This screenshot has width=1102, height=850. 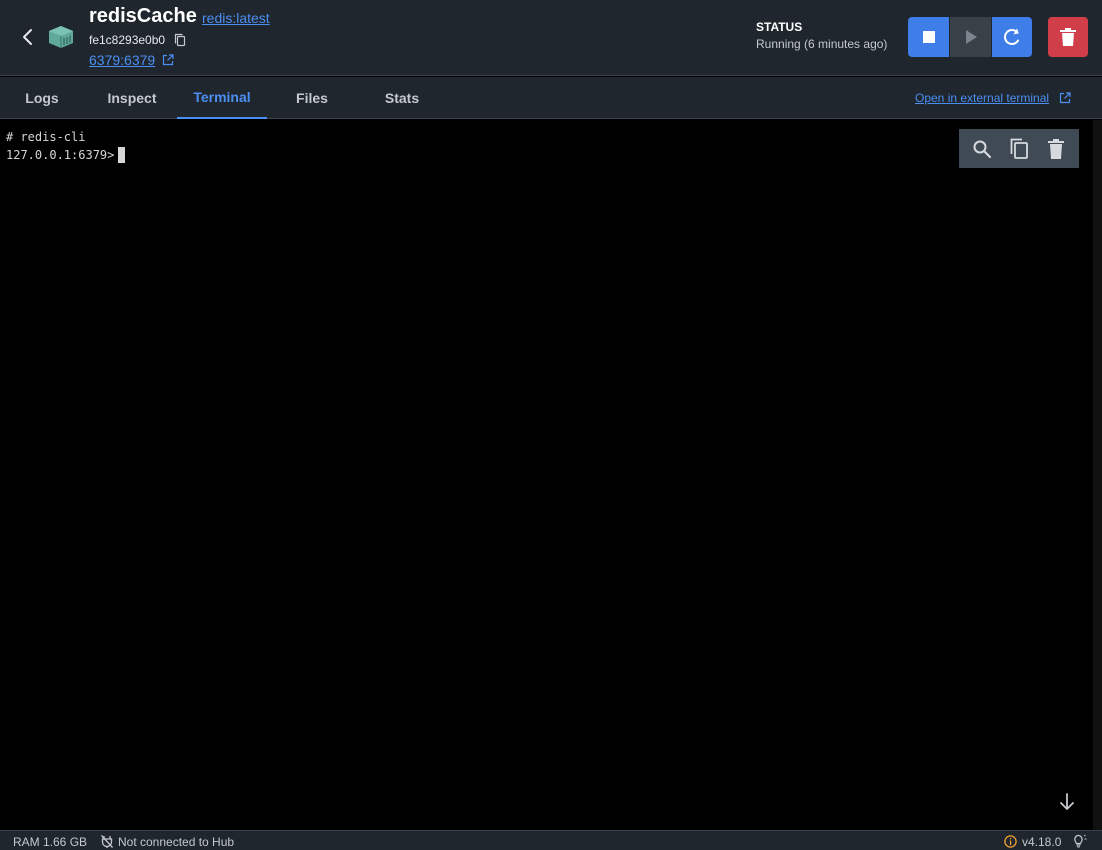 I want to click on warning-icon, so click(x=1010, y=841).